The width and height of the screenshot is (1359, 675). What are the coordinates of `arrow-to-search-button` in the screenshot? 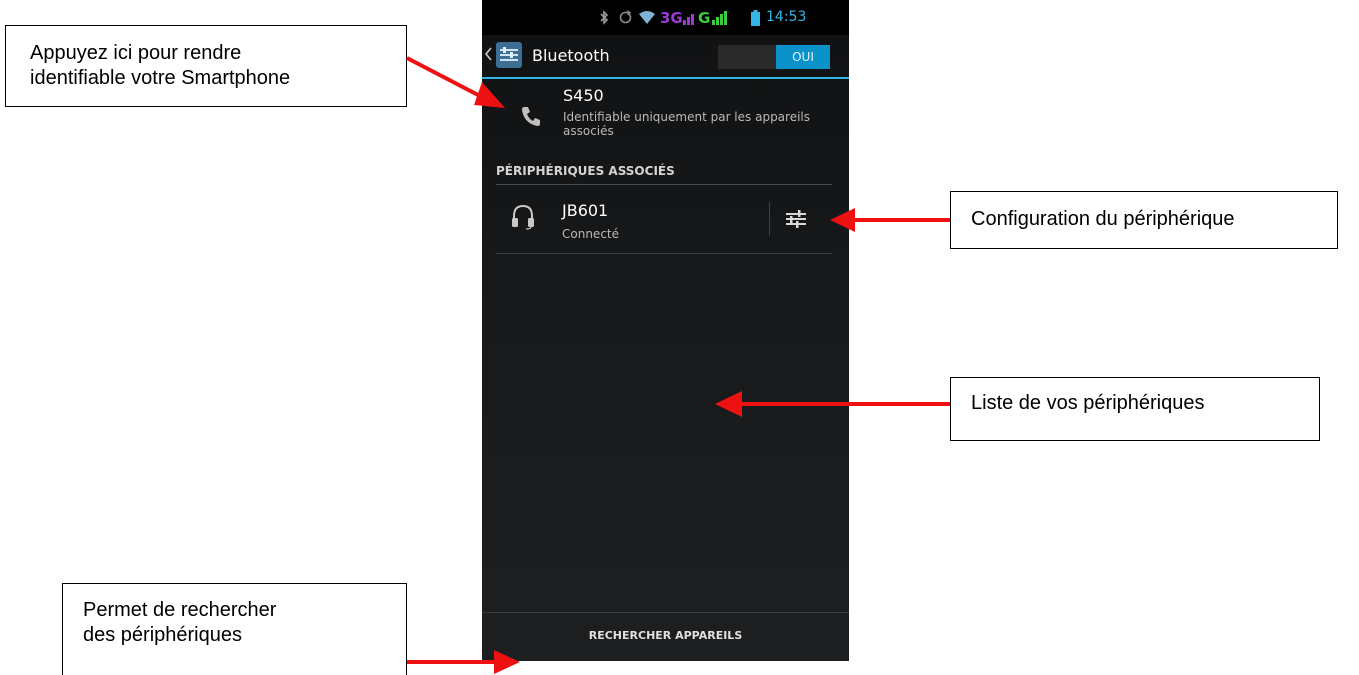 It's located at (463, 662).